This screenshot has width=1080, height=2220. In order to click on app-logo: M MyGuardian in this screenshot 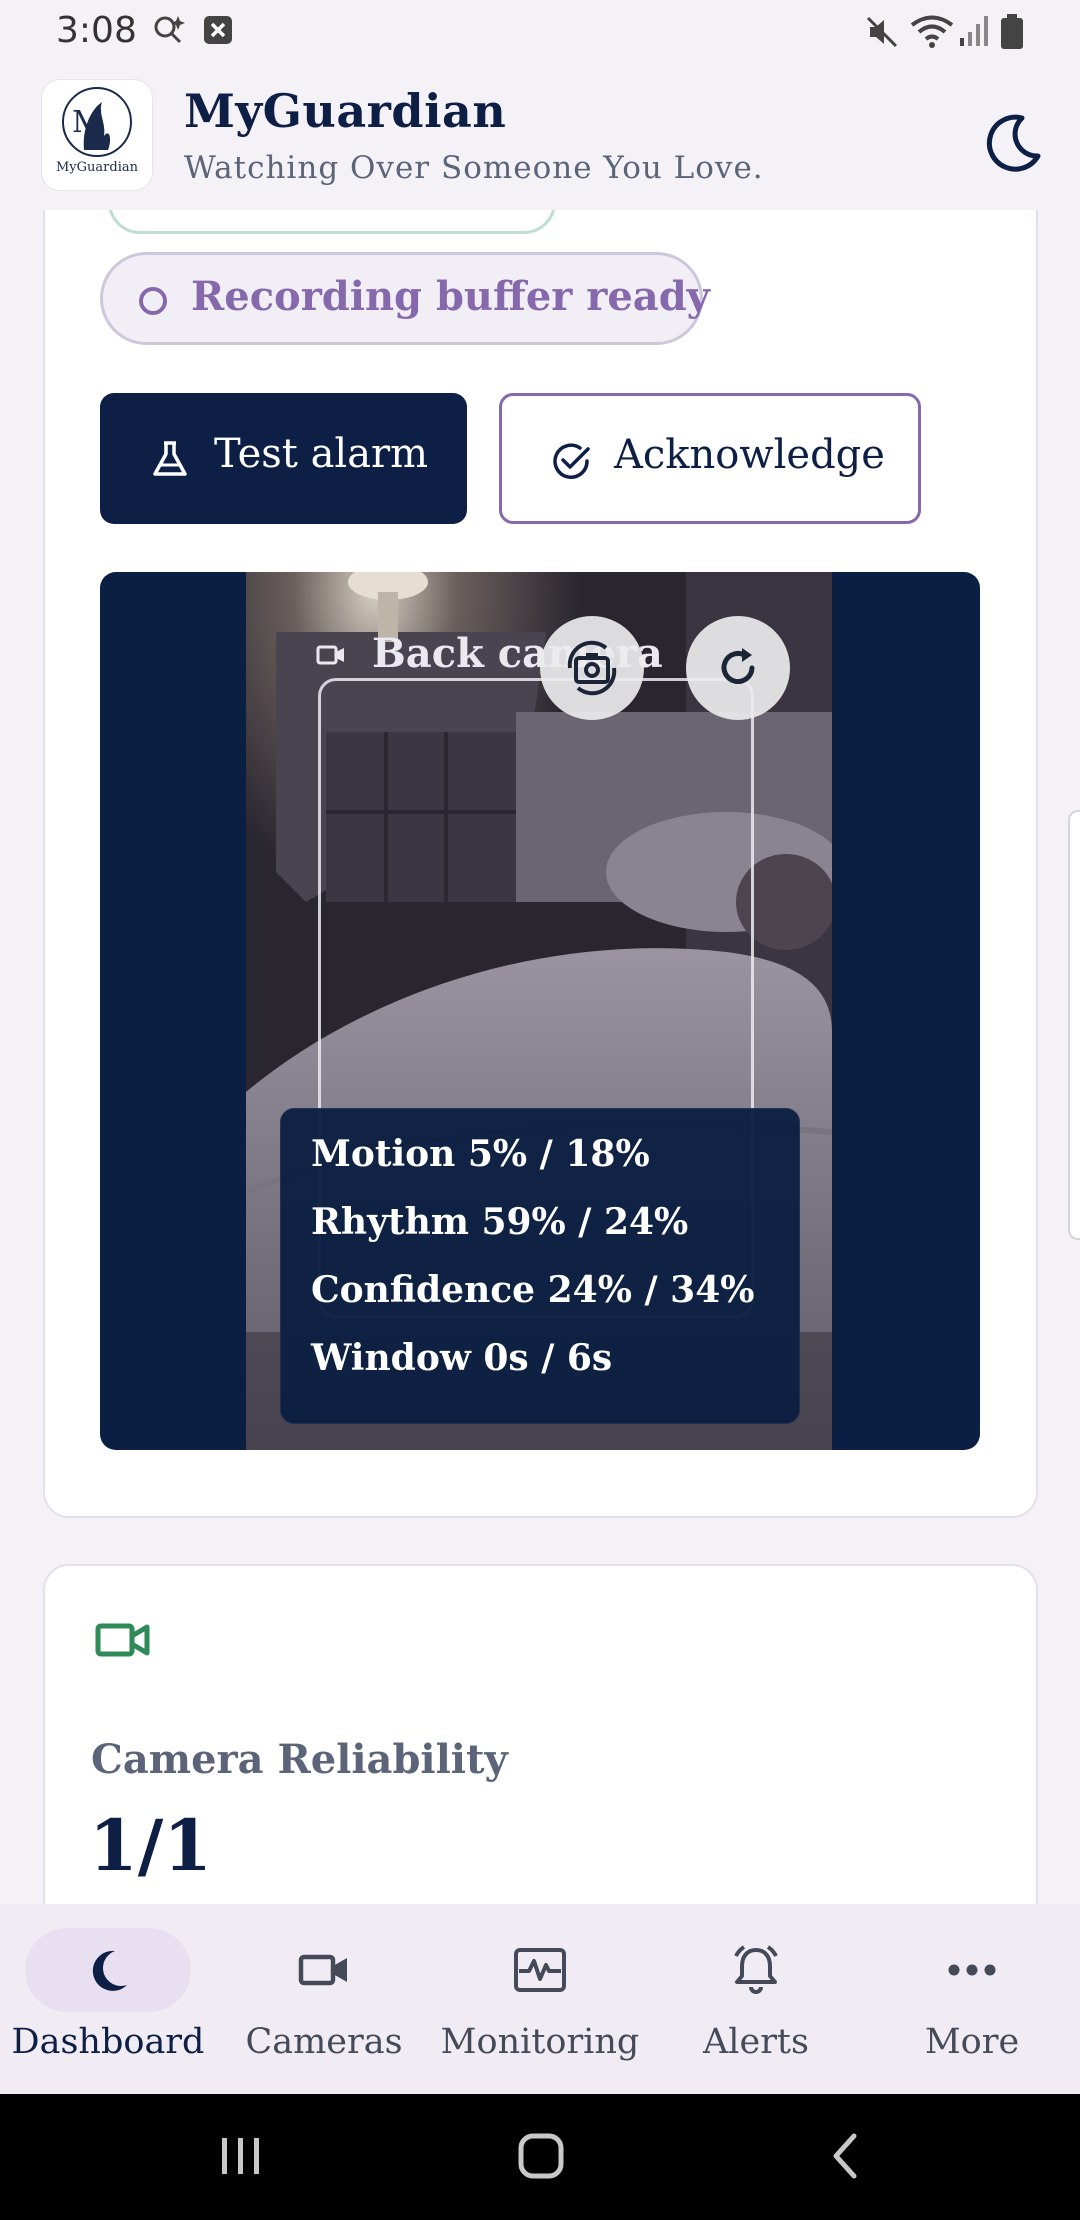, I will do `click(97, 135)`.